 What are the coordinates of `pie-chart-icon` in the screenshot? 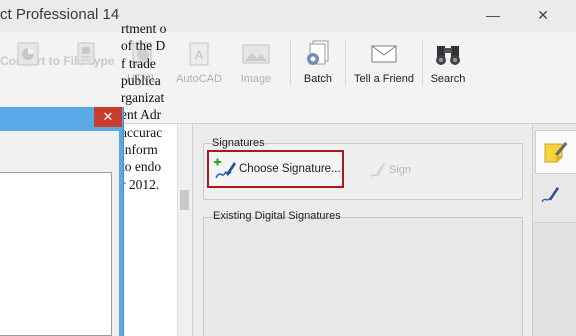 It's located at (28, 54).